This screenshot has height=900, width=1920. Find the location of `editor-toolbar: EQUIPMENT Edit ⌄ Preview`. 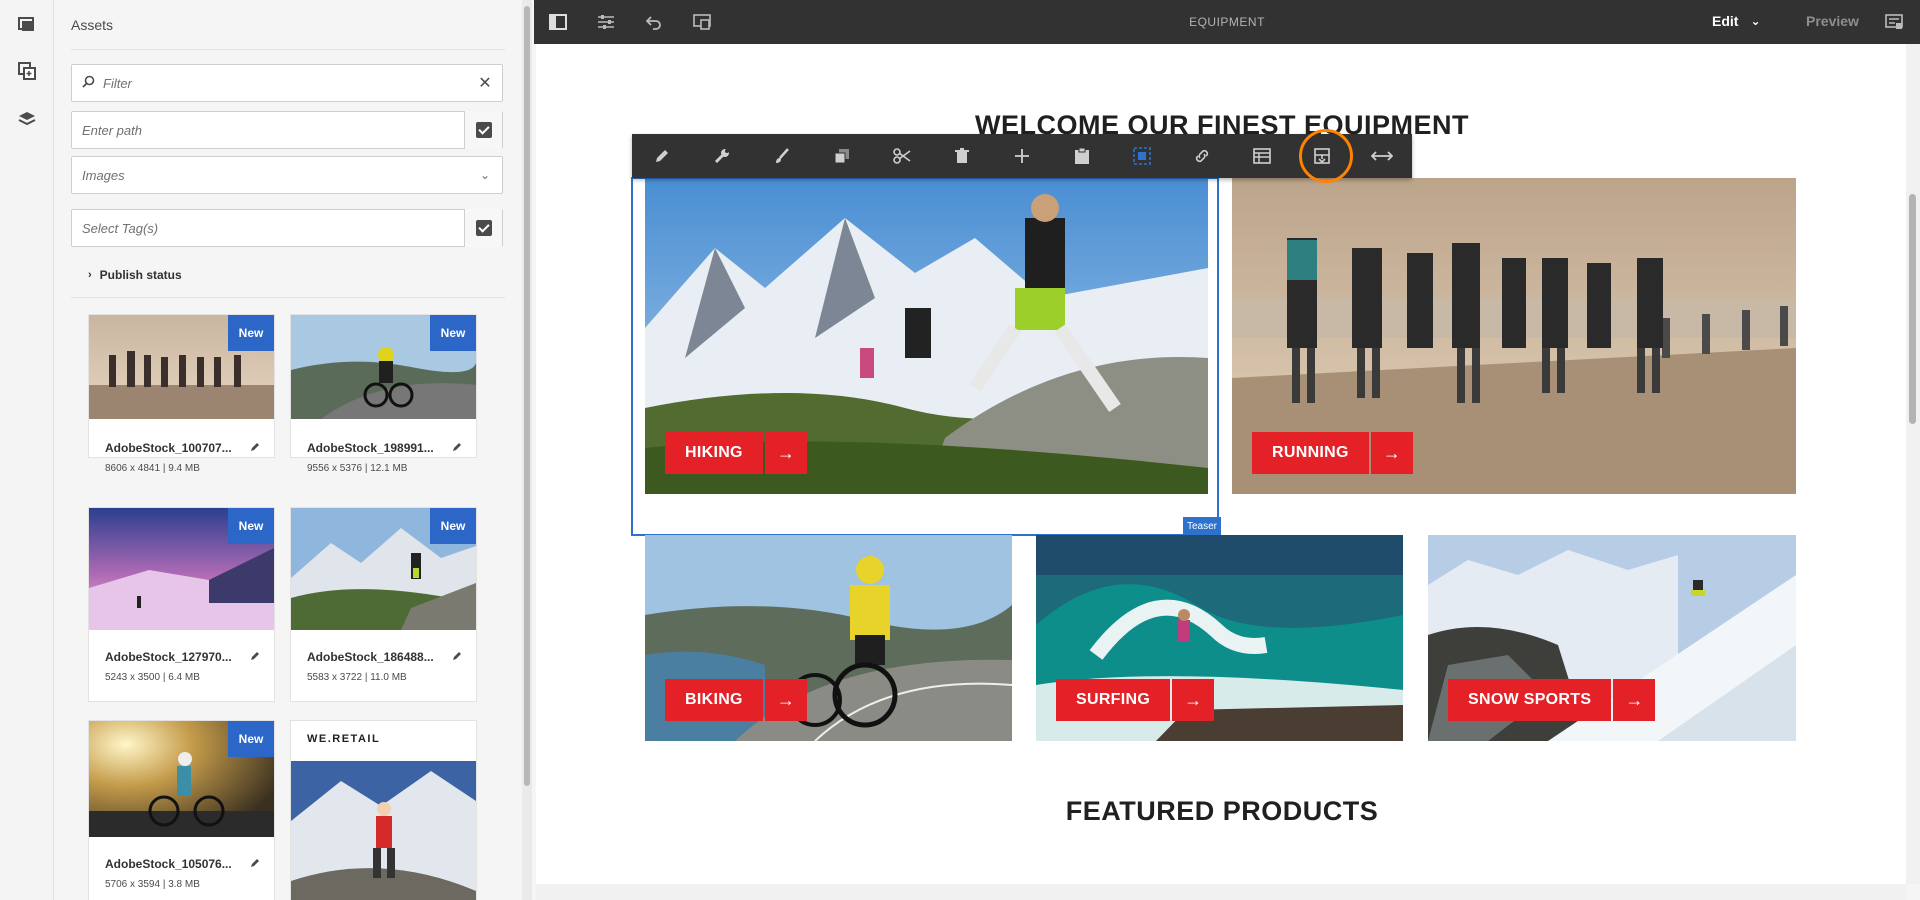

editor-toolbar: EQUIPMENT Edit ⌄ Preview is located at coordinates (1227, 22).